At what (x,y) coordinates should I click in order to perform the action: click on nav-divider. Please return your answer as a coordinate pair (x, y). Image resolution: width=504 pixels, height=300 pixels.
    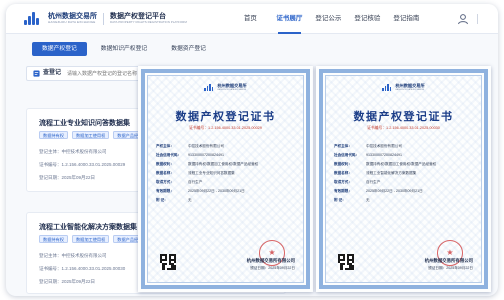
    Looking at the image, I should click on (477, 19).